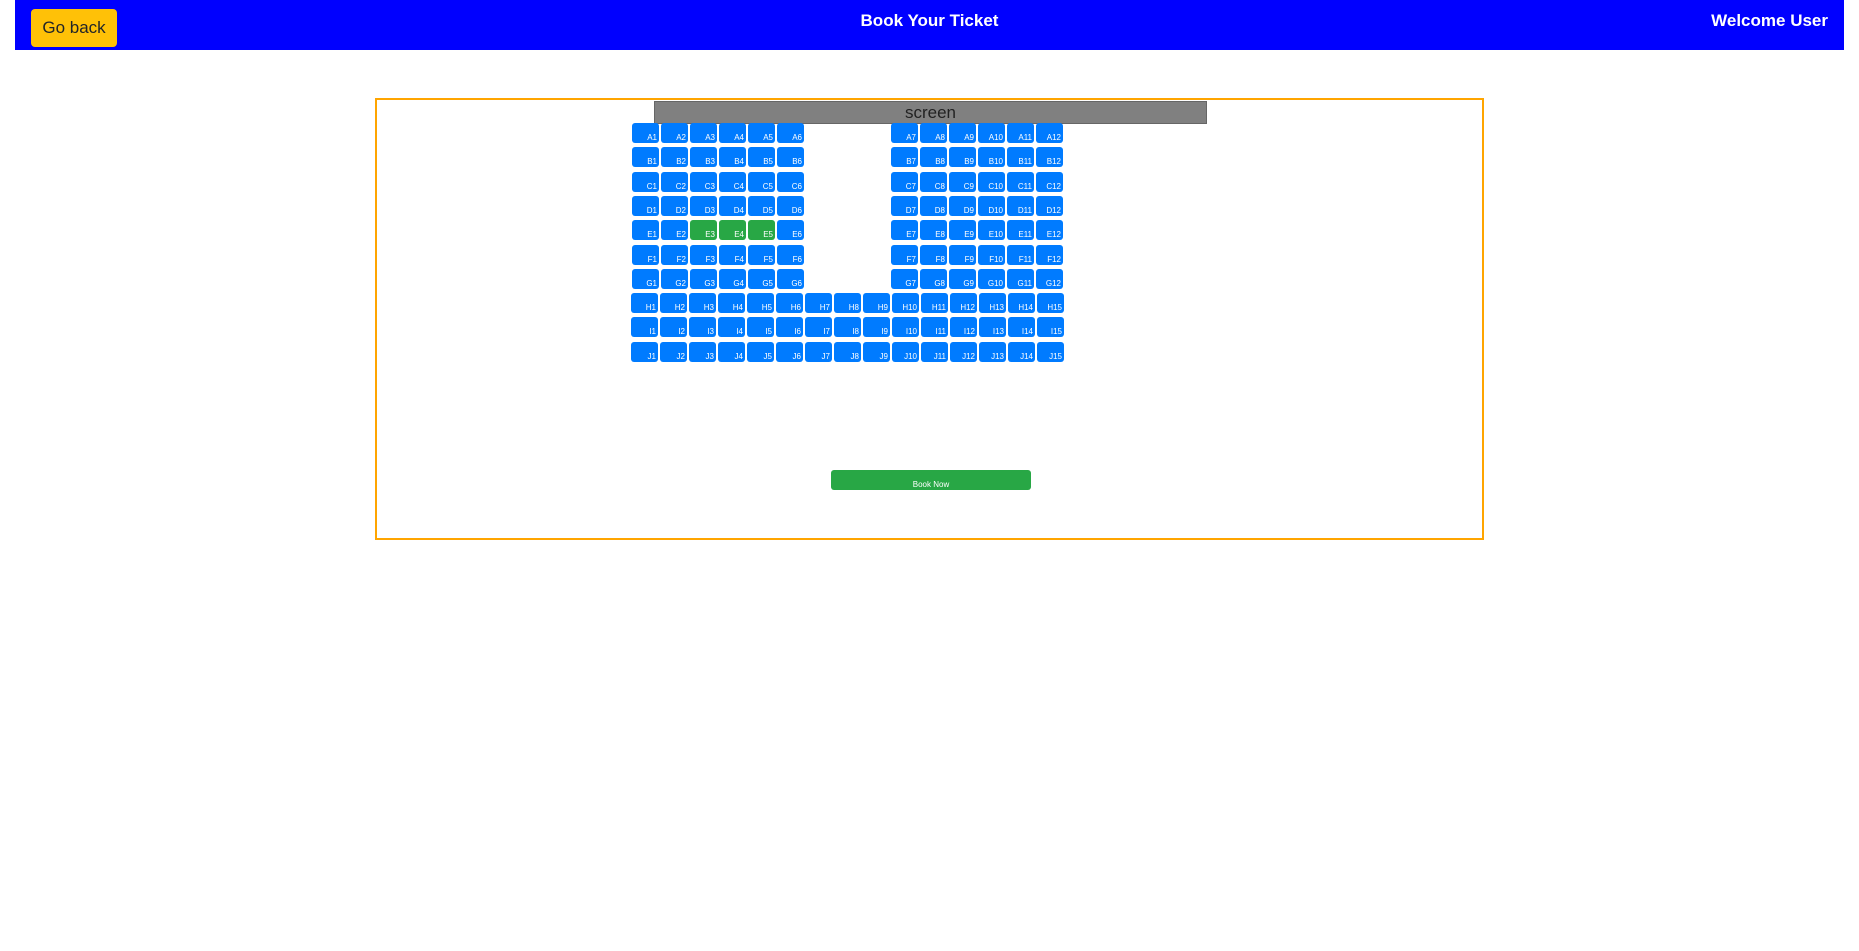 Image resolution: width=1859 pixels, height=951 pixels. What do you see at coordinates (962, 182) in the screenshot?
I see `seat-c9: C9` at bounding box center [962, 182].